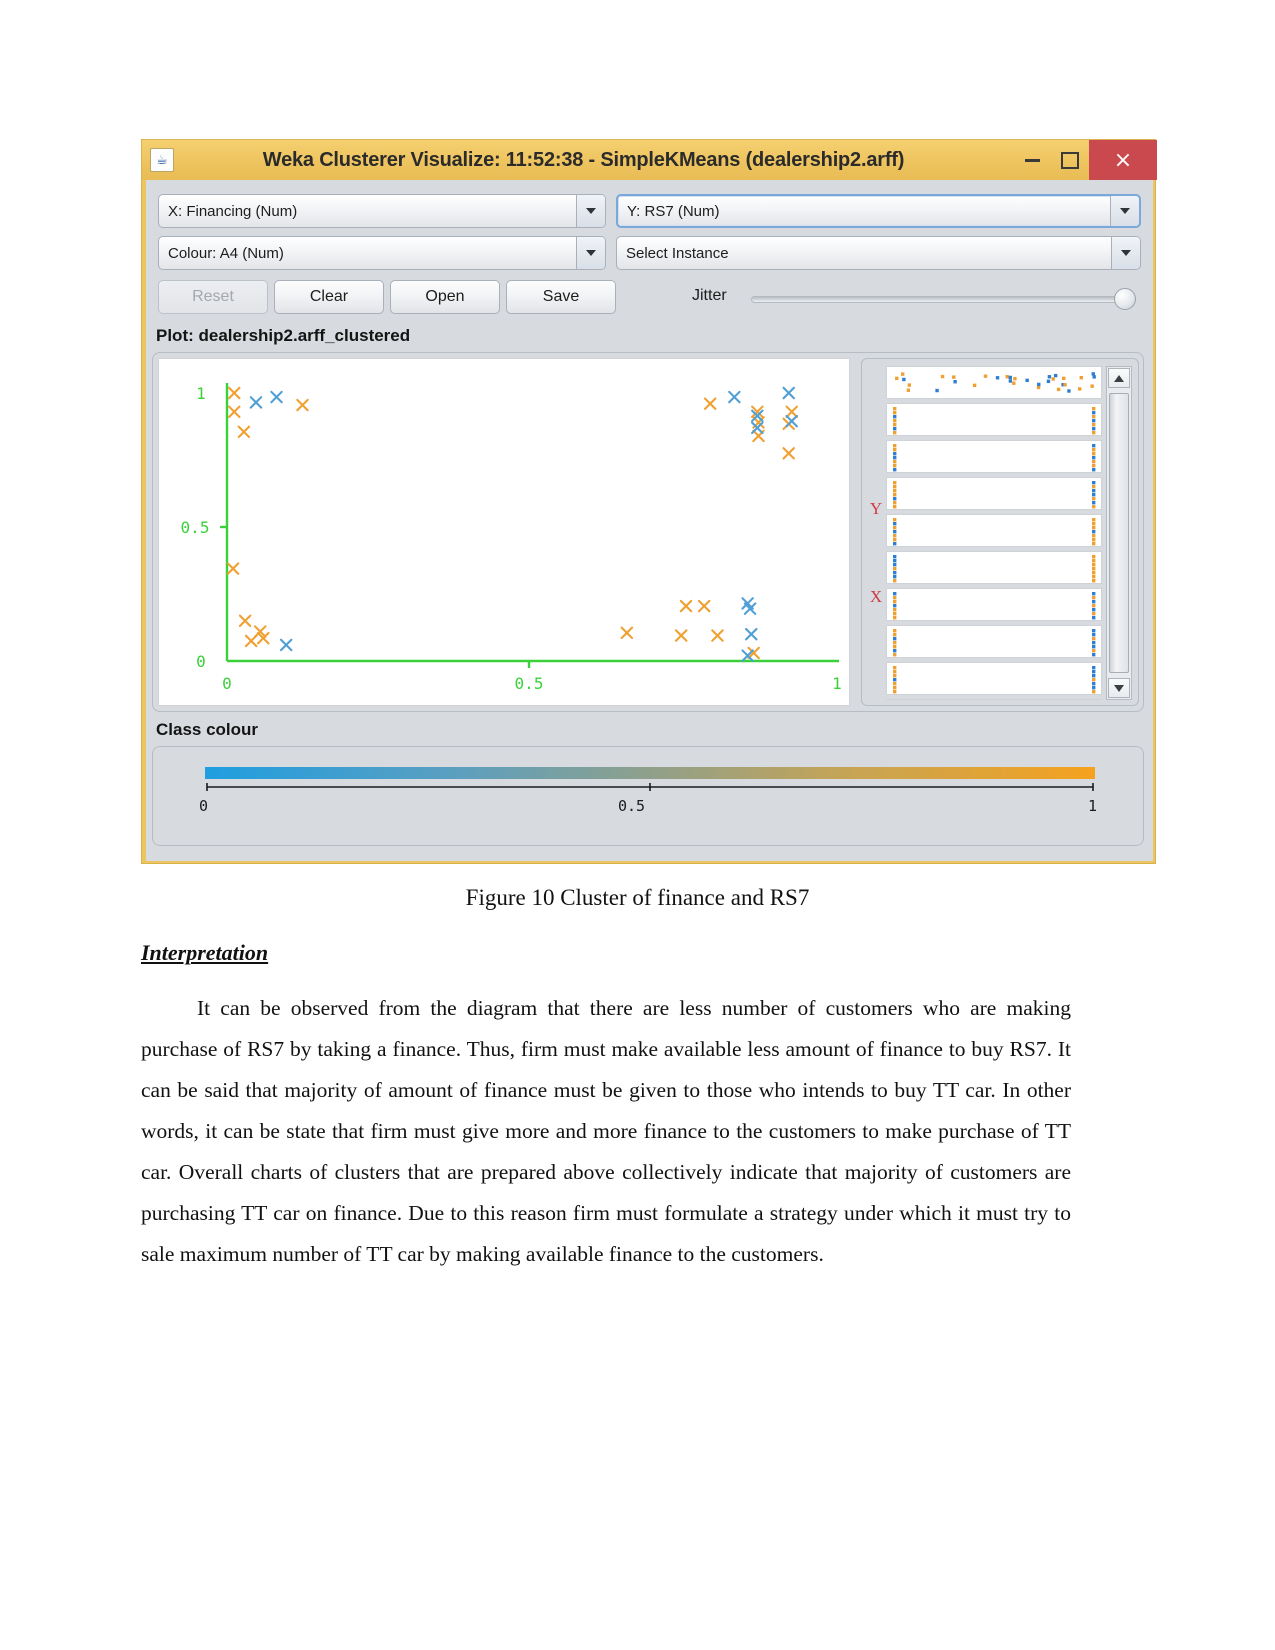  What do you see at coordinates (673, 211) in the screenshot?
I see `y-axis-select-value: Y: RS7 (Num)` at bounding box center [673, 211].